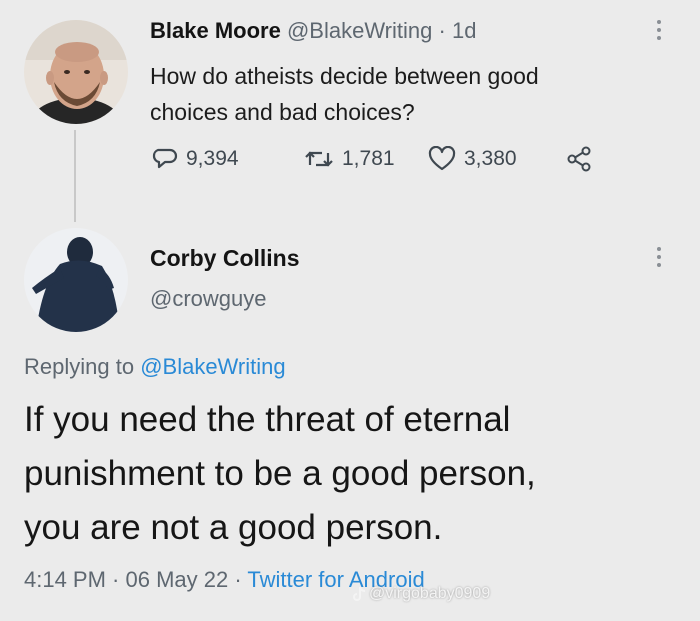  Describe the element at coordinates (75, 176) in the screenshot. I see `thread-line` at that location.